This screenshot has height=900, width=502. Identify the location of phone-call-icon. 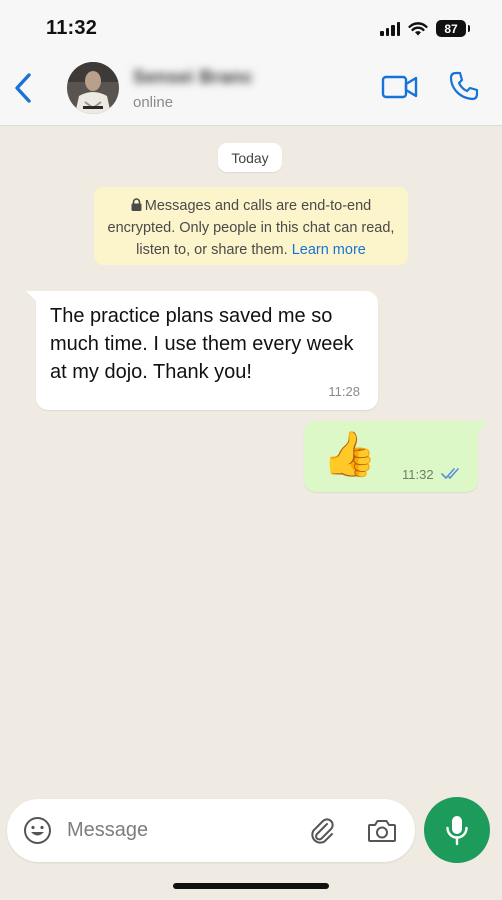
(464, 86).